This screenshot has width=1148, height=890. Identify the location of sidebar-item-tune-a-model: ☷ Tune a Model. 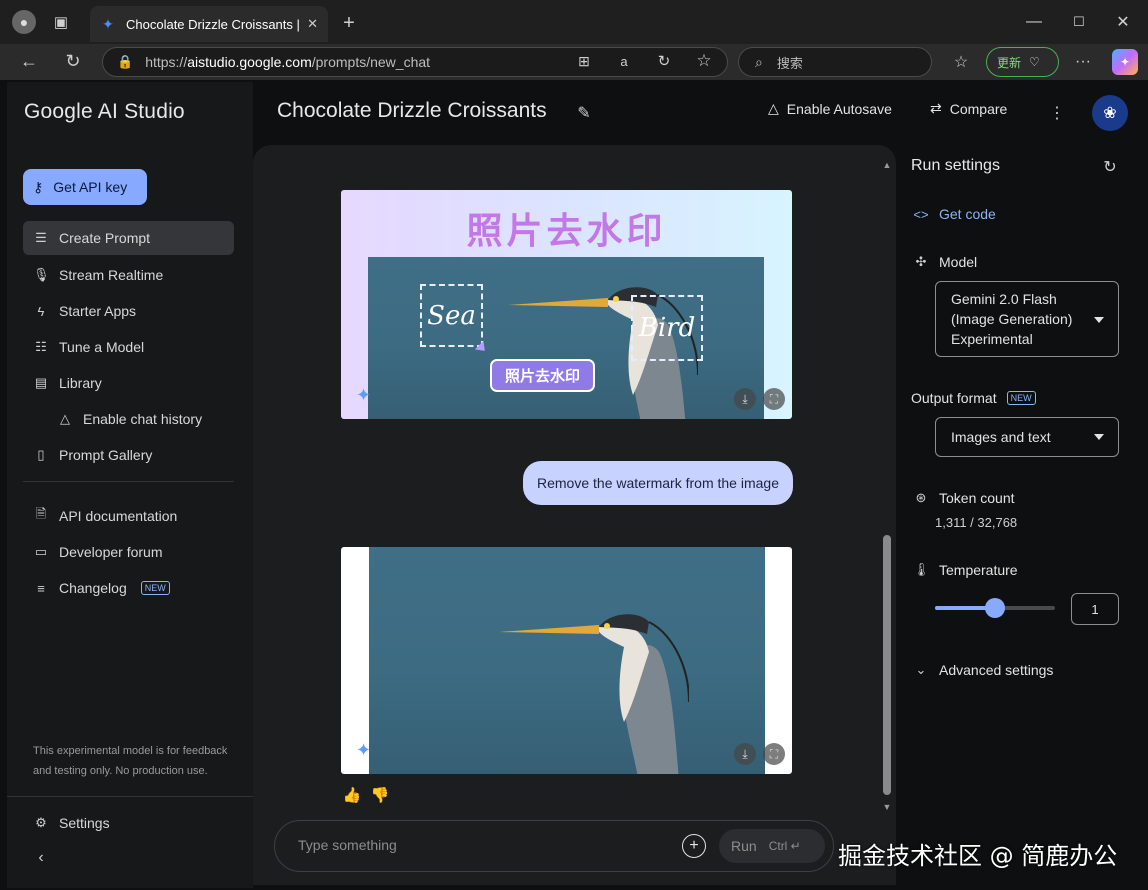
(128, 347).